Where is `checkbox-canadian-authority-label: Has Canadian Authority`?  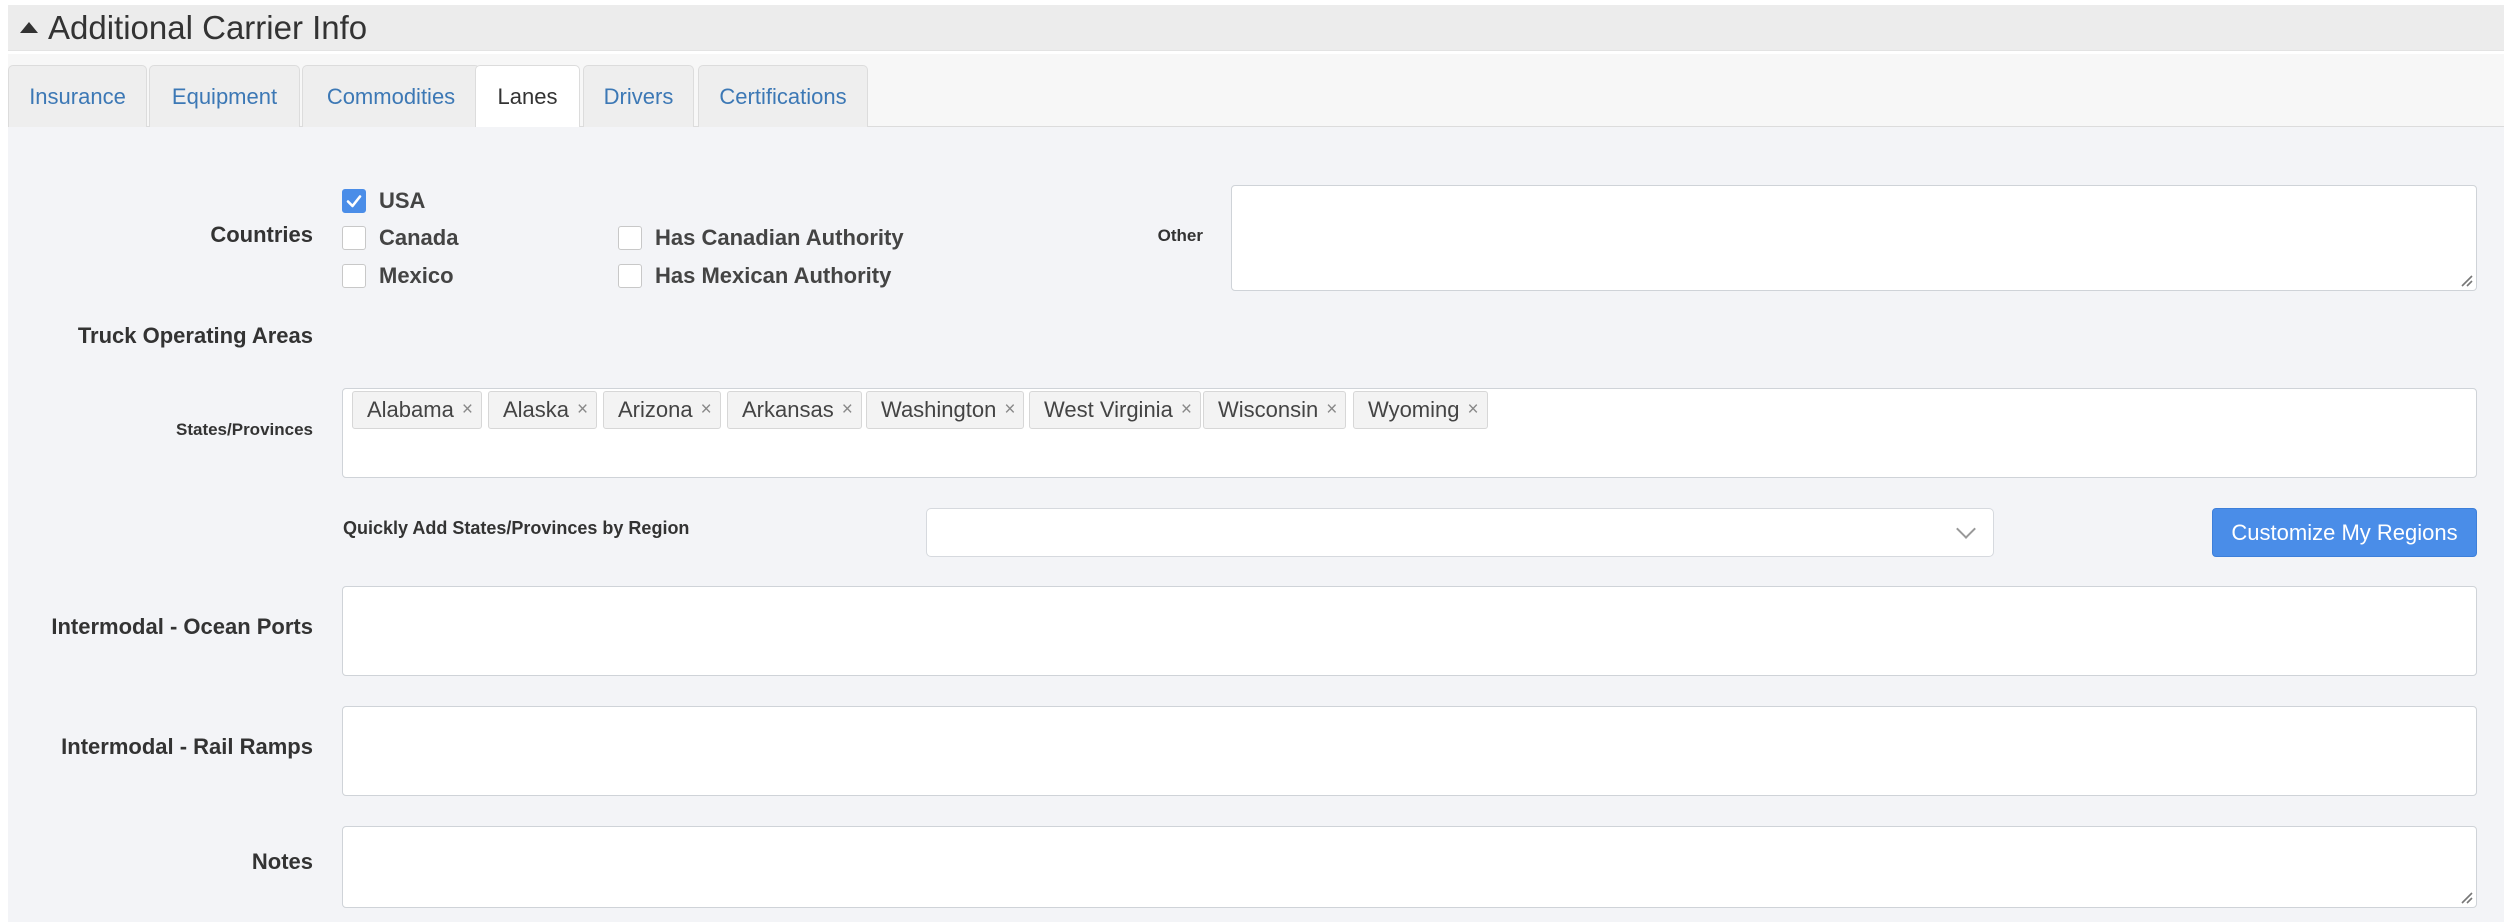 checkbox-canadian-authority-label: Has Canadian Authority is located at coordinates (779, 237).